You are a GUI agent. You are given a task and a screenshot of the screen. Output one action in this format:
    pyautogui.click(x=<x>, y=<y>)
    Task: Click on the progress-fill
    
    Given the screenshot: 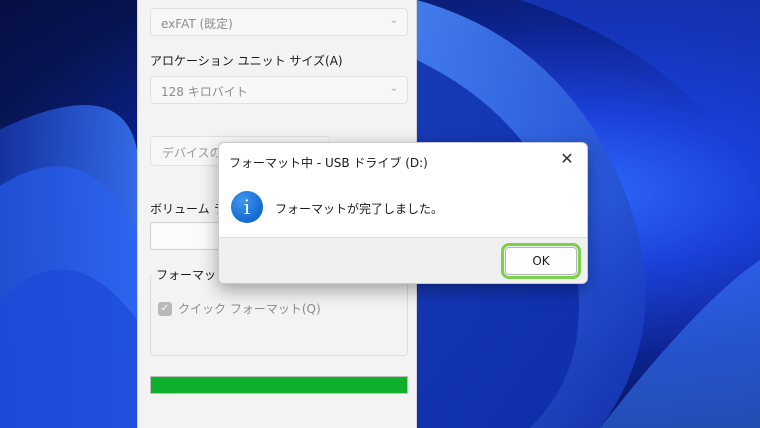 What is the action you would take?
    pyautogui.click(x=279, y=385)
    